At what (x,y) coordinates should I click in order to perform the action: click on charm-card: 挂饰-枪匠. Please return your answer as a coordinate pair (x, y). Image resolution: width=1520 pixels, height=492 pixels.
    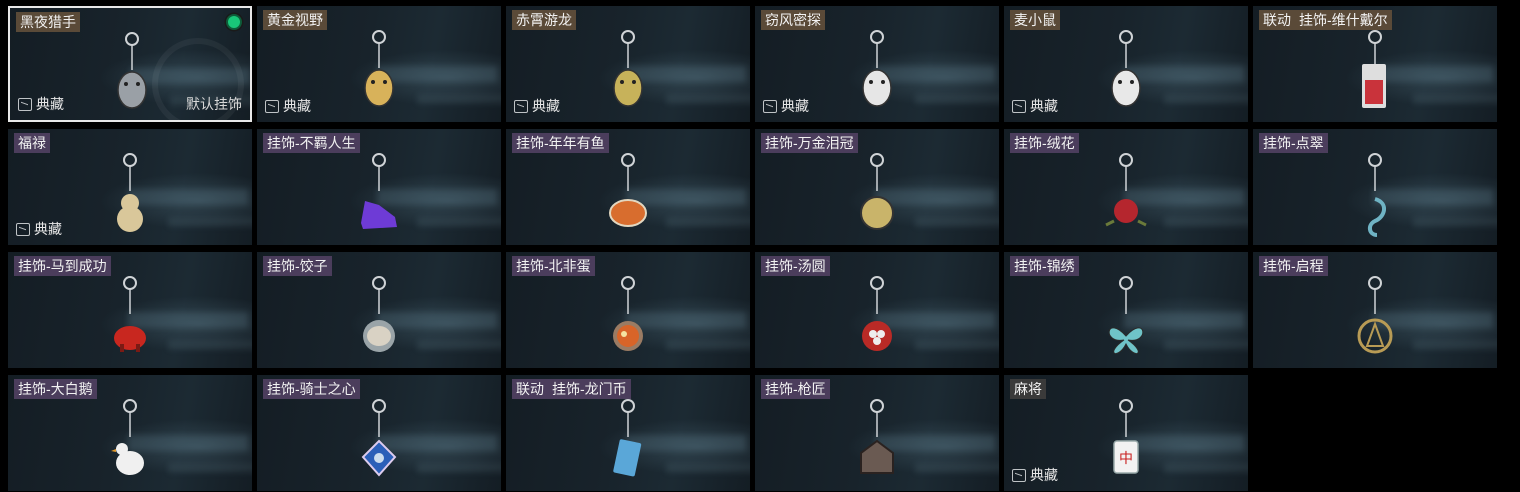
    Looking at the image, I should click on (877, 433).